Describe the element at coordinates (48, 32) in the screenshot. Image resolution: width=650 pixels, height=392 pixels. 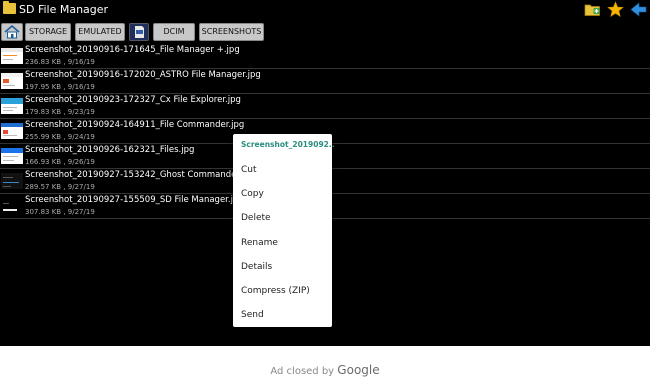
I see `breadcrumb-storage: STORAGE` at that location.